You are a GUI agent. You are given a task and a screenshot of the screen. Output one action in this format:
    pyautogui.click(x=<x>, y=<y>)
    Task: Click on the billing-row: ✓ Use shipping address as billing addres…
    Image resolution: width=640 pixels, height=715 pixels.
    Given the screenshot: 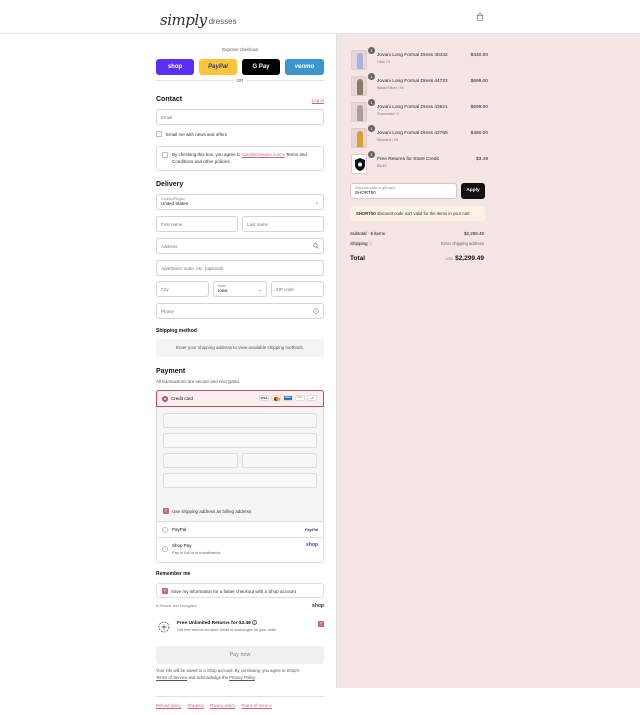 What is the action you would take?
    pyautogui.click(x=240, y=505)
    